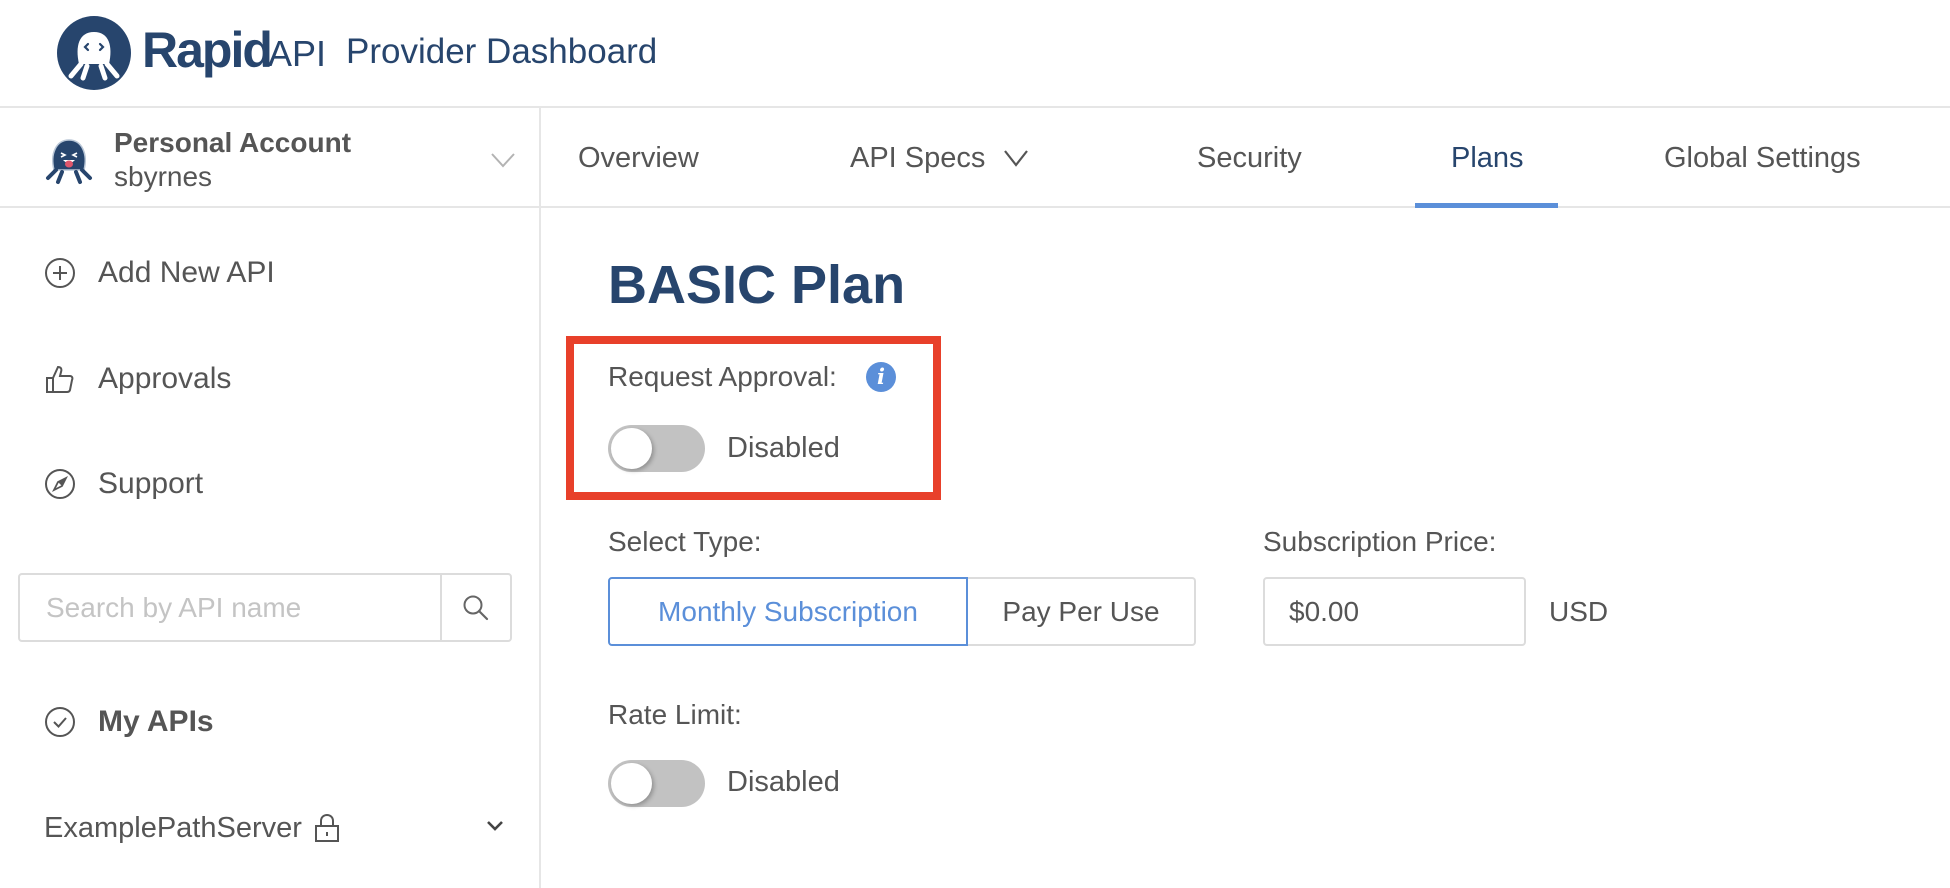 The height and width of the screenshot is (888, 1950). I want to click on request-approval-toggle, so click(656, 448).